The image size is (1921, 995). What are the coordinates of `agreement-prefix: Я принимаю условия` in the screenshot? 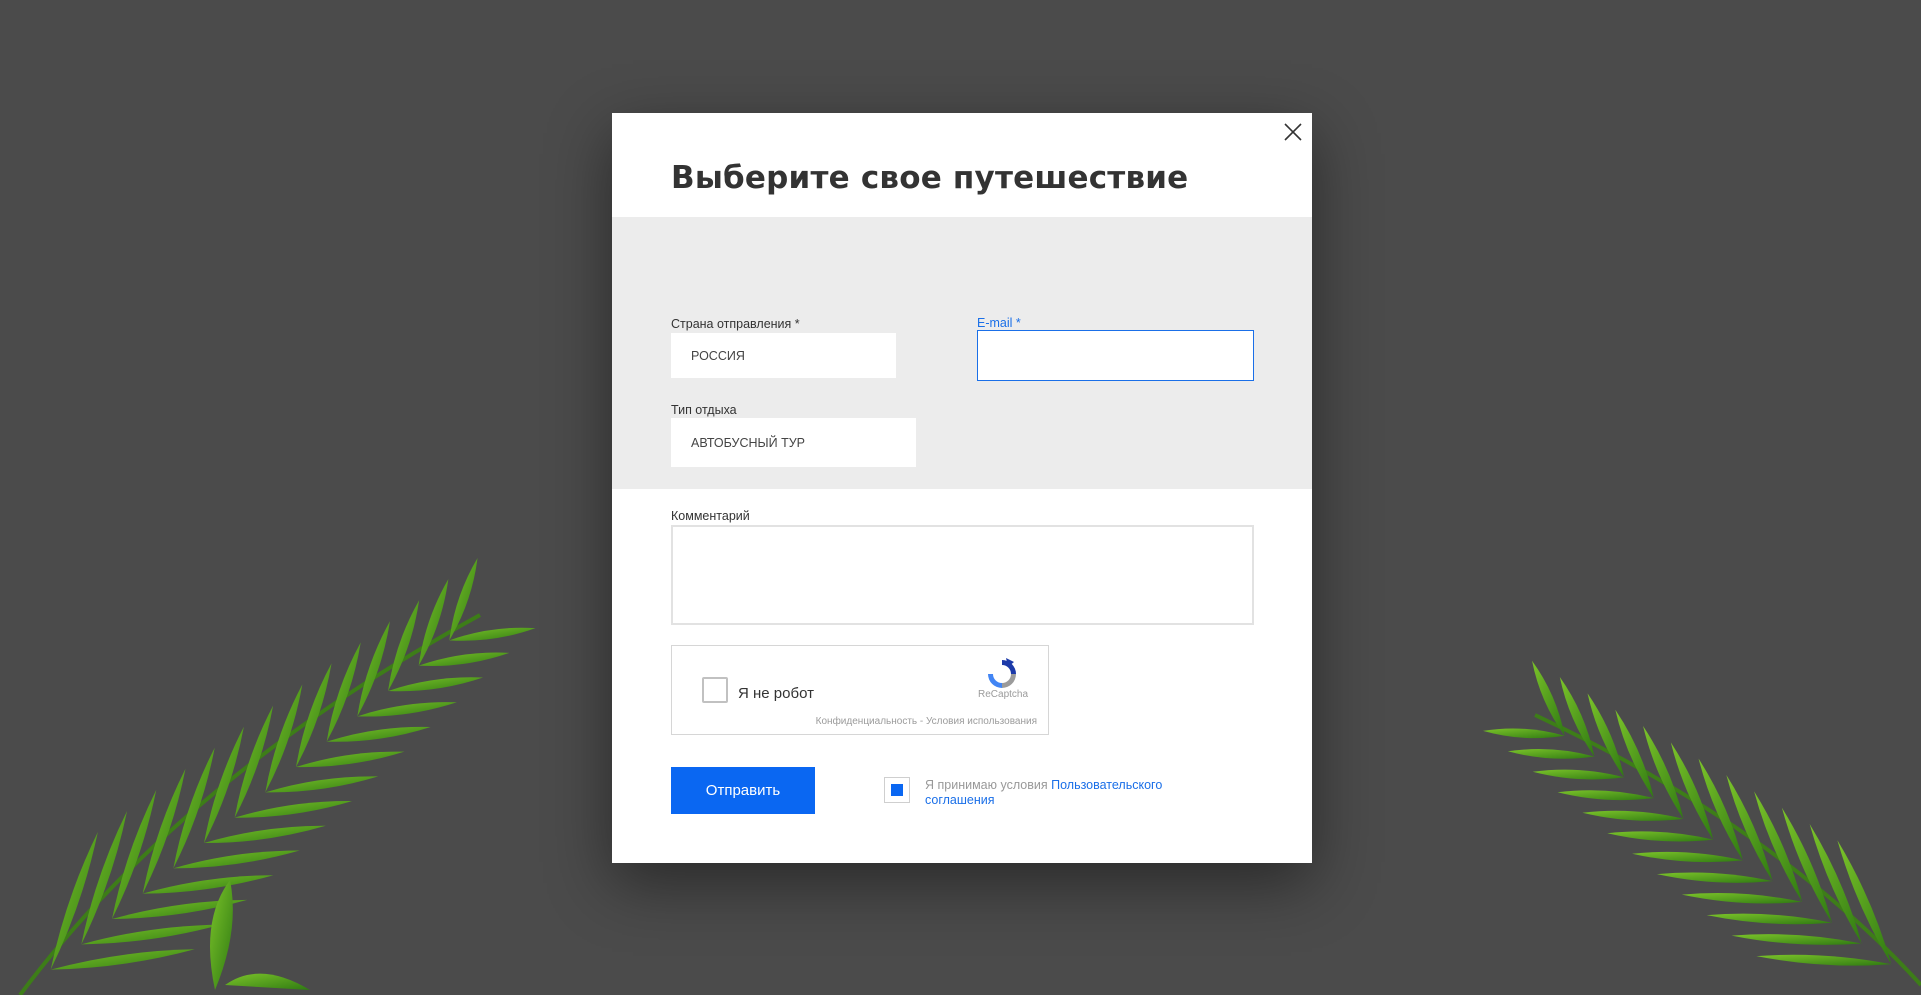 It's located at (986, 785).